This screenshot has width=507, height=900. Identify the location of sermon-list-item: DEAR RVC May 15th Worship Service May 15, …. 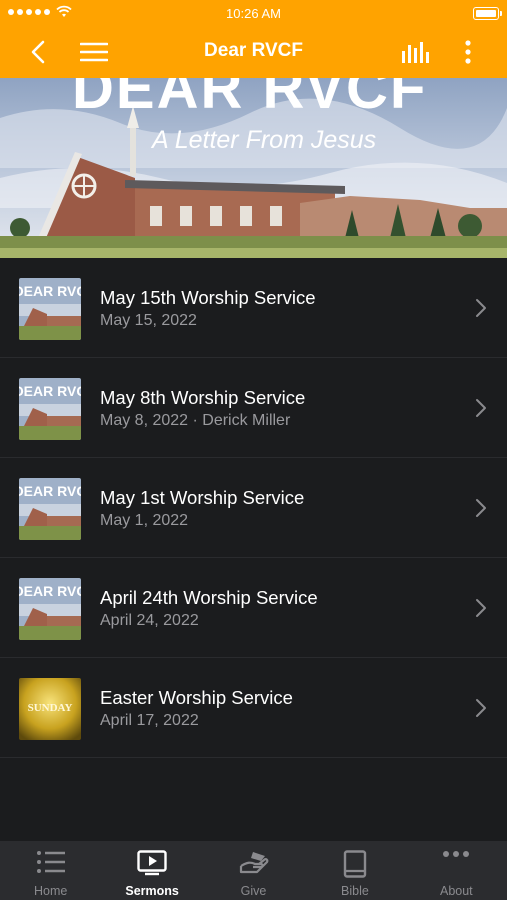
(253, 308).